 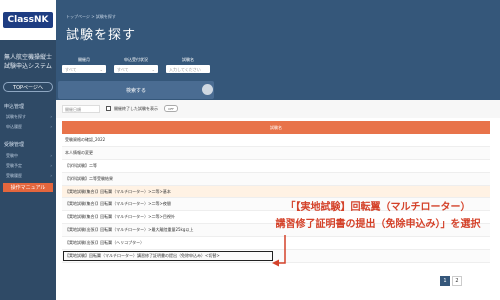 What do you see at coordinates (118, 204) in the screenshot?
I see `row-text: 【実地試験(集合)】回転翼（マルチローター）>二等>夜間` at bounding box center [118, 204].